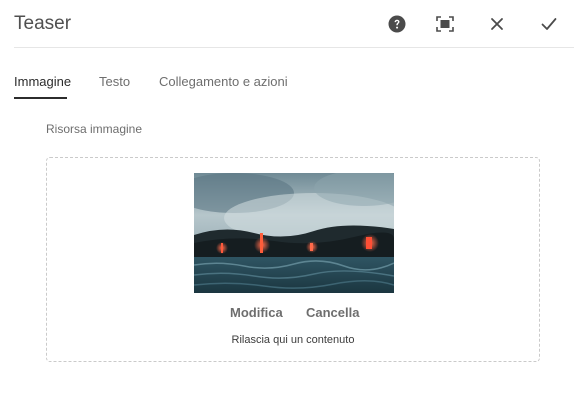  I want to click on dialog-title: Teaser, so click(43, 23).